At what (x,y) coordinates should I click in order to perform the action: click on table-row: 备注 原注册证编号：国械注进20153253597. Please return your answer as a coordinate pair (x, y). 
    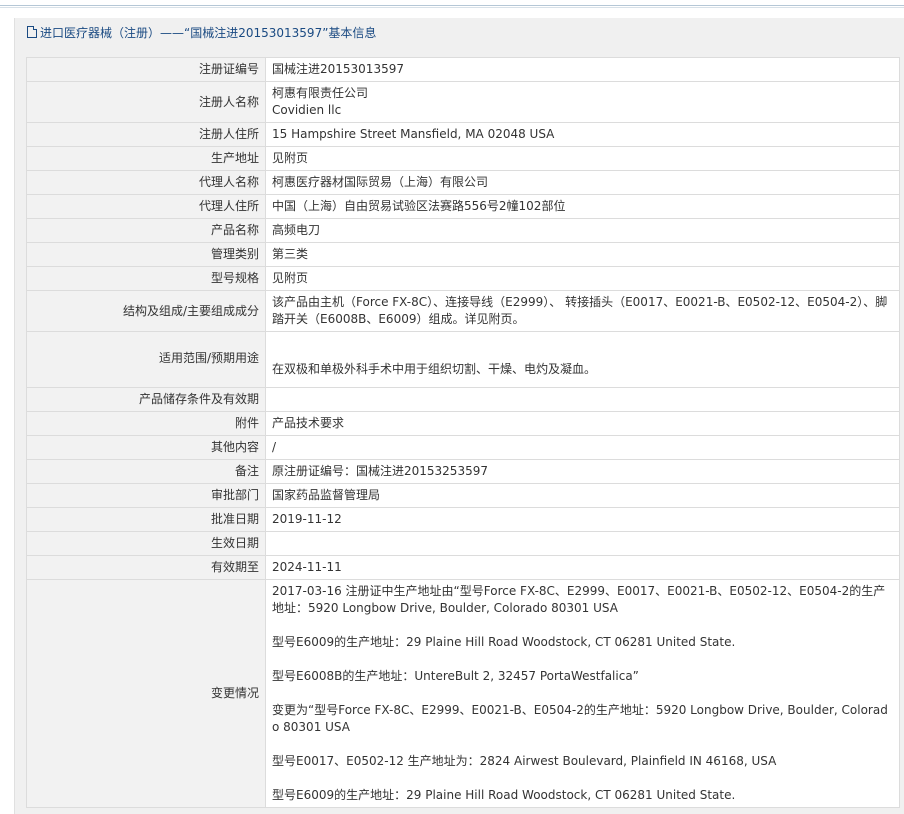
    Looking at the image, I should click on (463, 471).